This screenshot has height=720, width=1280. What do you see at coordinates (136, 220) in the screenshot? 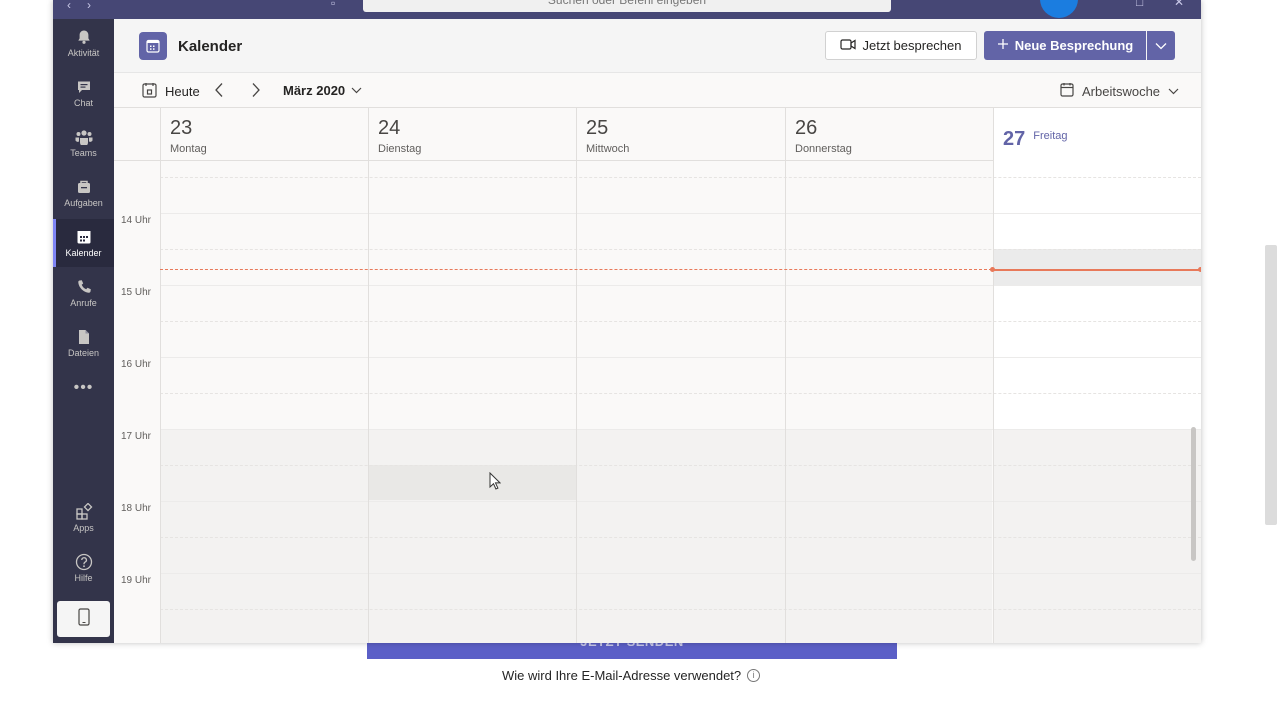
I see `hour-label: 14 Uhr` at bounding box center [136, 220].